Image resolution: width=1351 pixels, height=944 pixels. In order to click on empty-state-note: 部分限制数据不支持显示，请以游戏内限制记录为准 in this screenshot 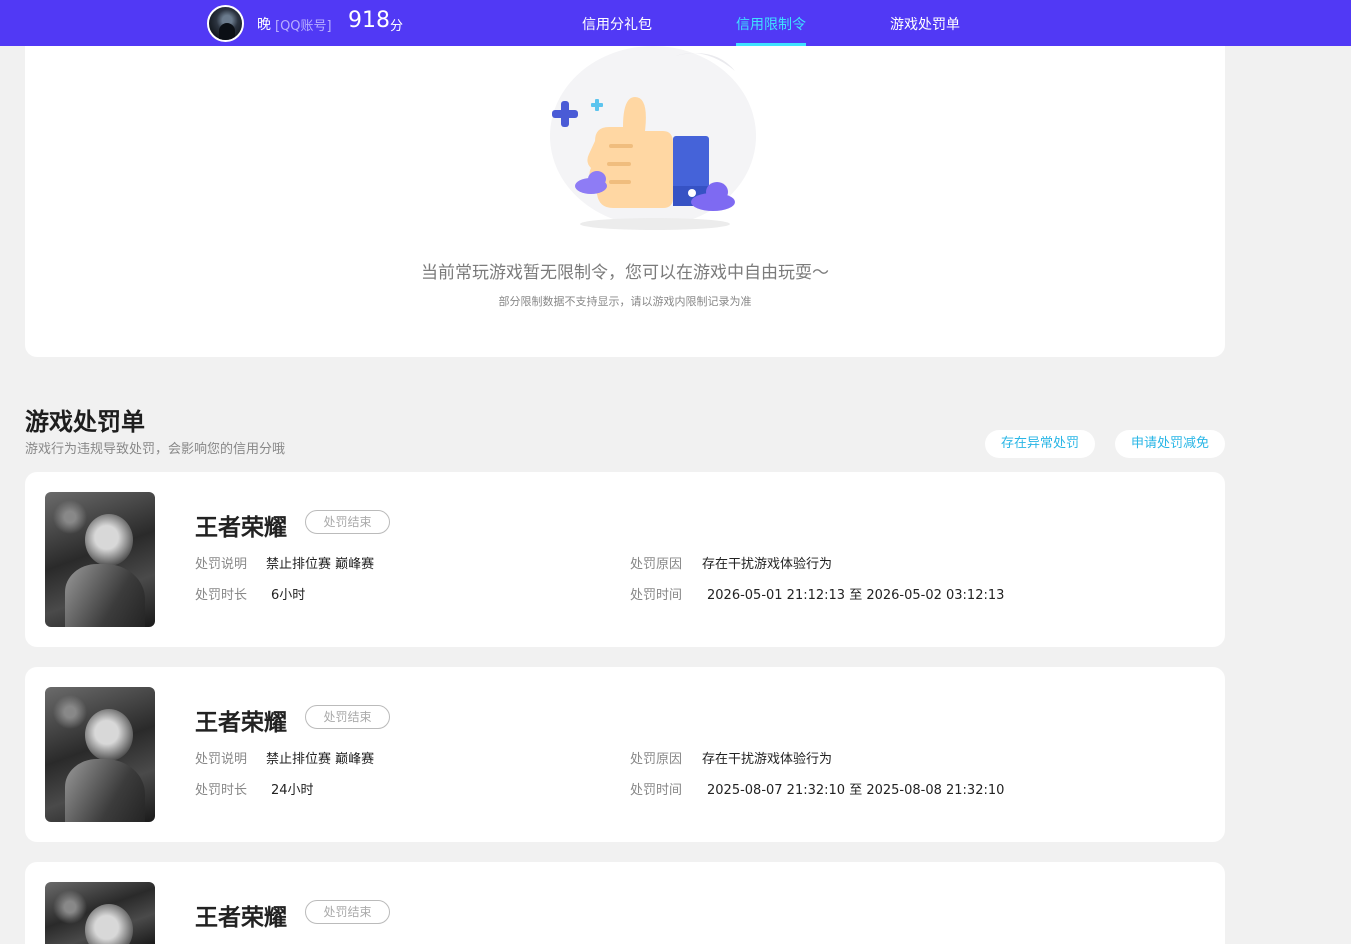, I will do `click(625, 301)`.